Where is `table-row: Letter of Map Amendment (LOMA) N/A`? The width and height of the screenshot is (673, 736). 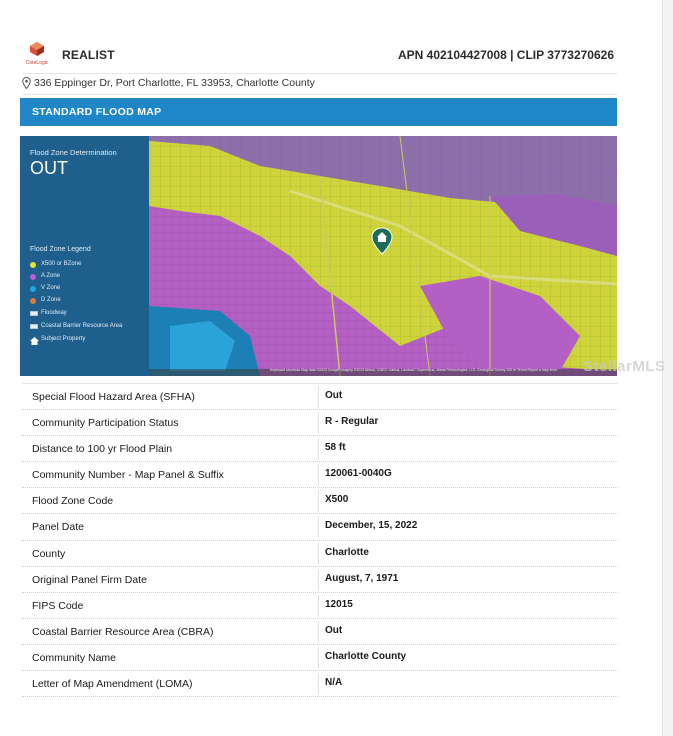
table-row: Letter of Map Amendment (LOMA) N/A is located at coordinates (320, 684).